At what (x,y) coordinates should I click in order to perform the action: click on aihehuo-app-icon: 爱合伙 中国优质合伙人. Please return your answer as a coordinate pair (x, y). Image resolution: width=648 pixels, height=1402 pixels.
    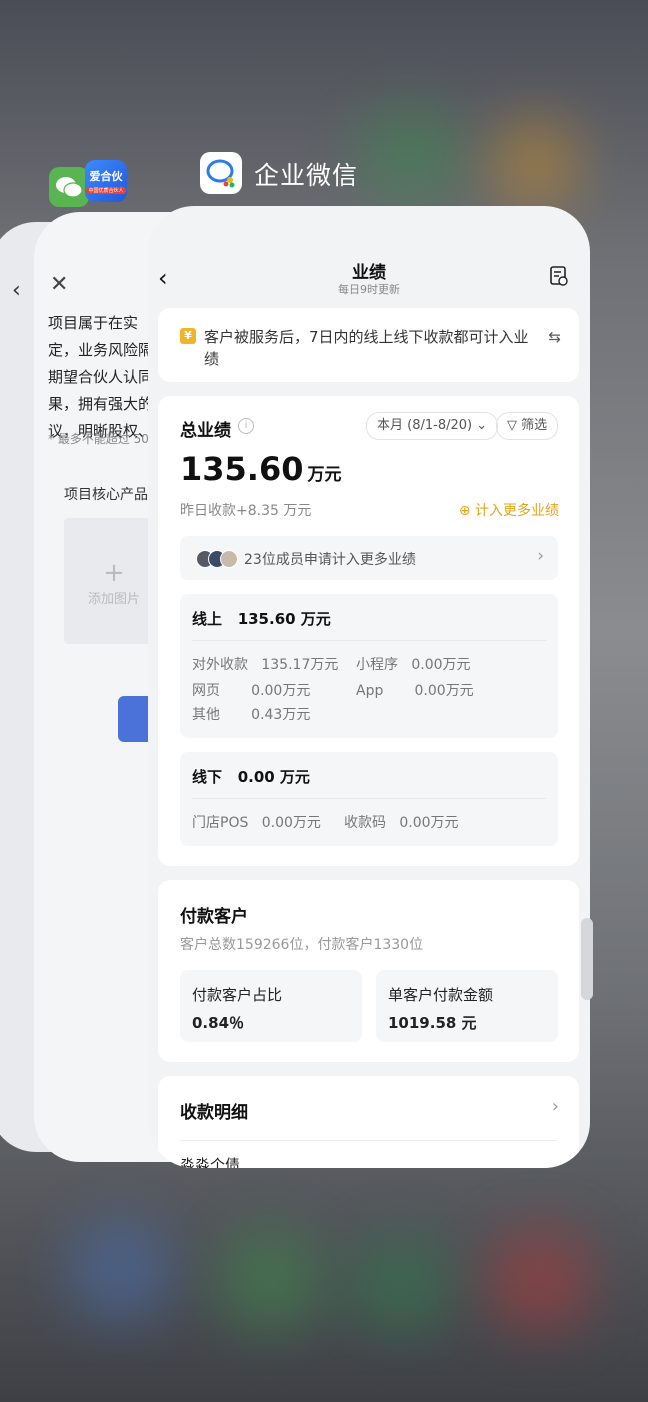
    Looking at the image, I should click on (106, 181).